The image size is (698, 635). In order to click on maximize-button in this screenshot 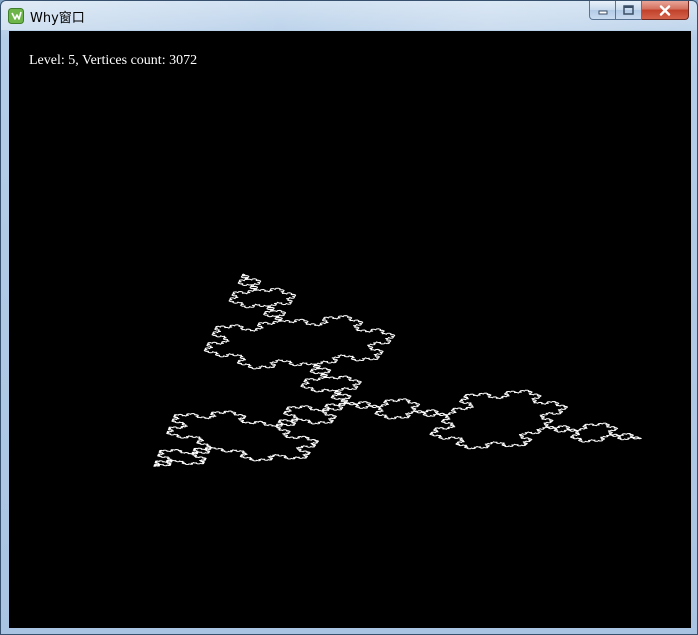, I will do `click(629, 10)`.